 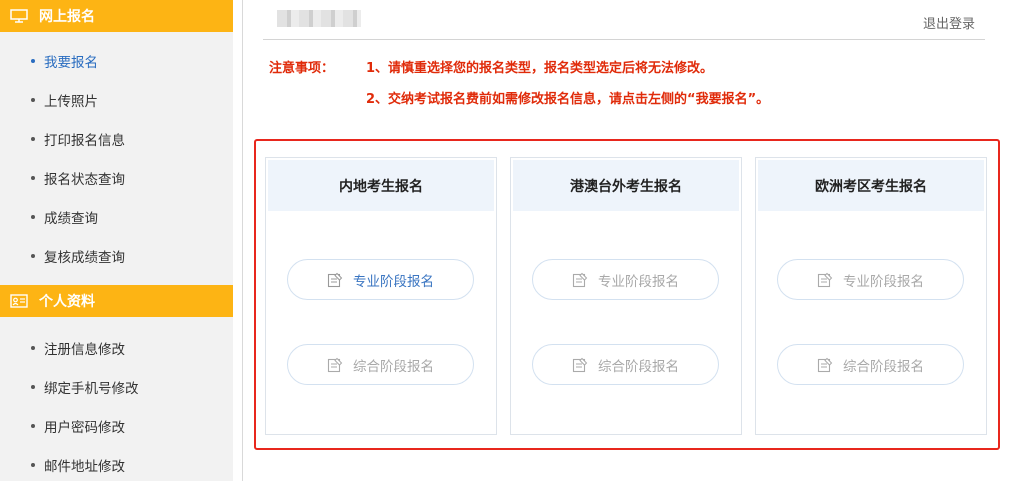 I want to click on section-title: 个人资料, so click(x=67, y=302).